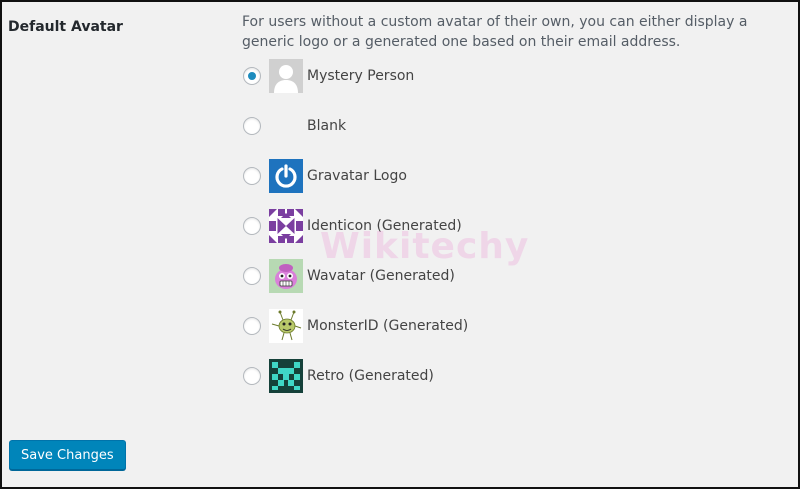  I want to click on blank-avatar, so click(286, 126).